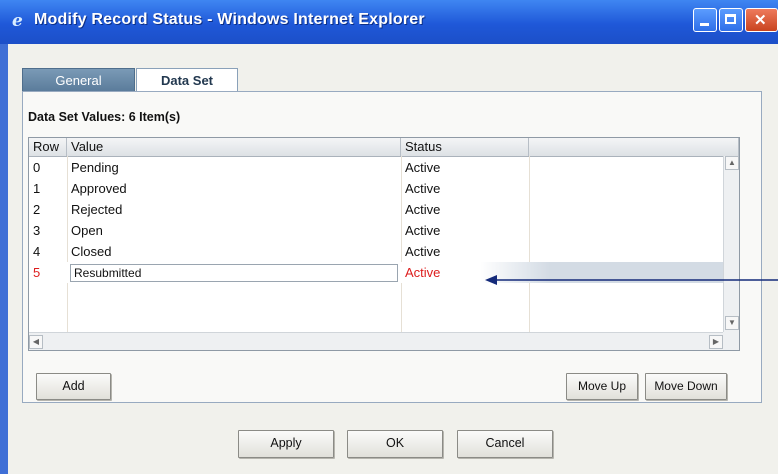 The height and width of the screenshot is (474, 778). Describe the element at coordinates (705, 20) in the screenshot. I see `minimize-icon` at that location.